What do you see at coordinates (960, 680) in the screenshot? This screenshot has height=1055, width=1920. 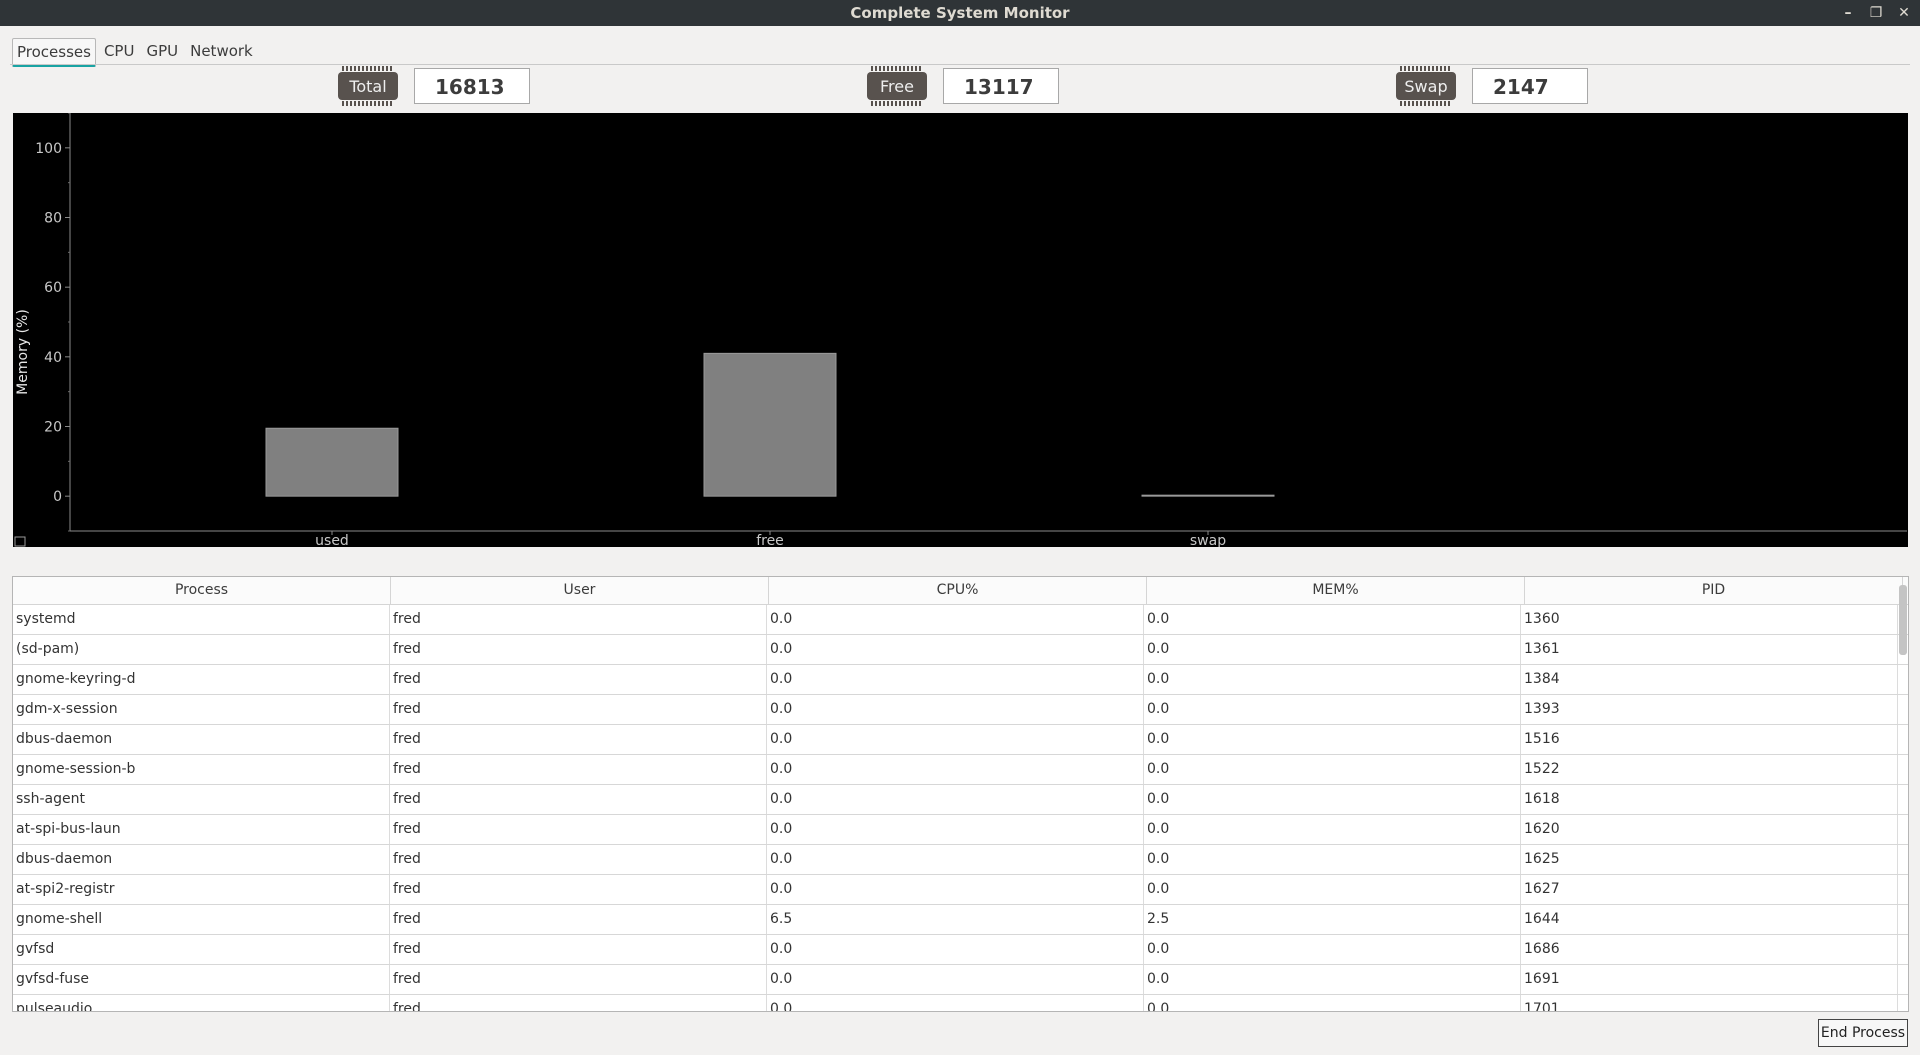 I see `table-row: gnome-keyring-d fred 0.0 0.0 1384` at bounding box center [960, 680].